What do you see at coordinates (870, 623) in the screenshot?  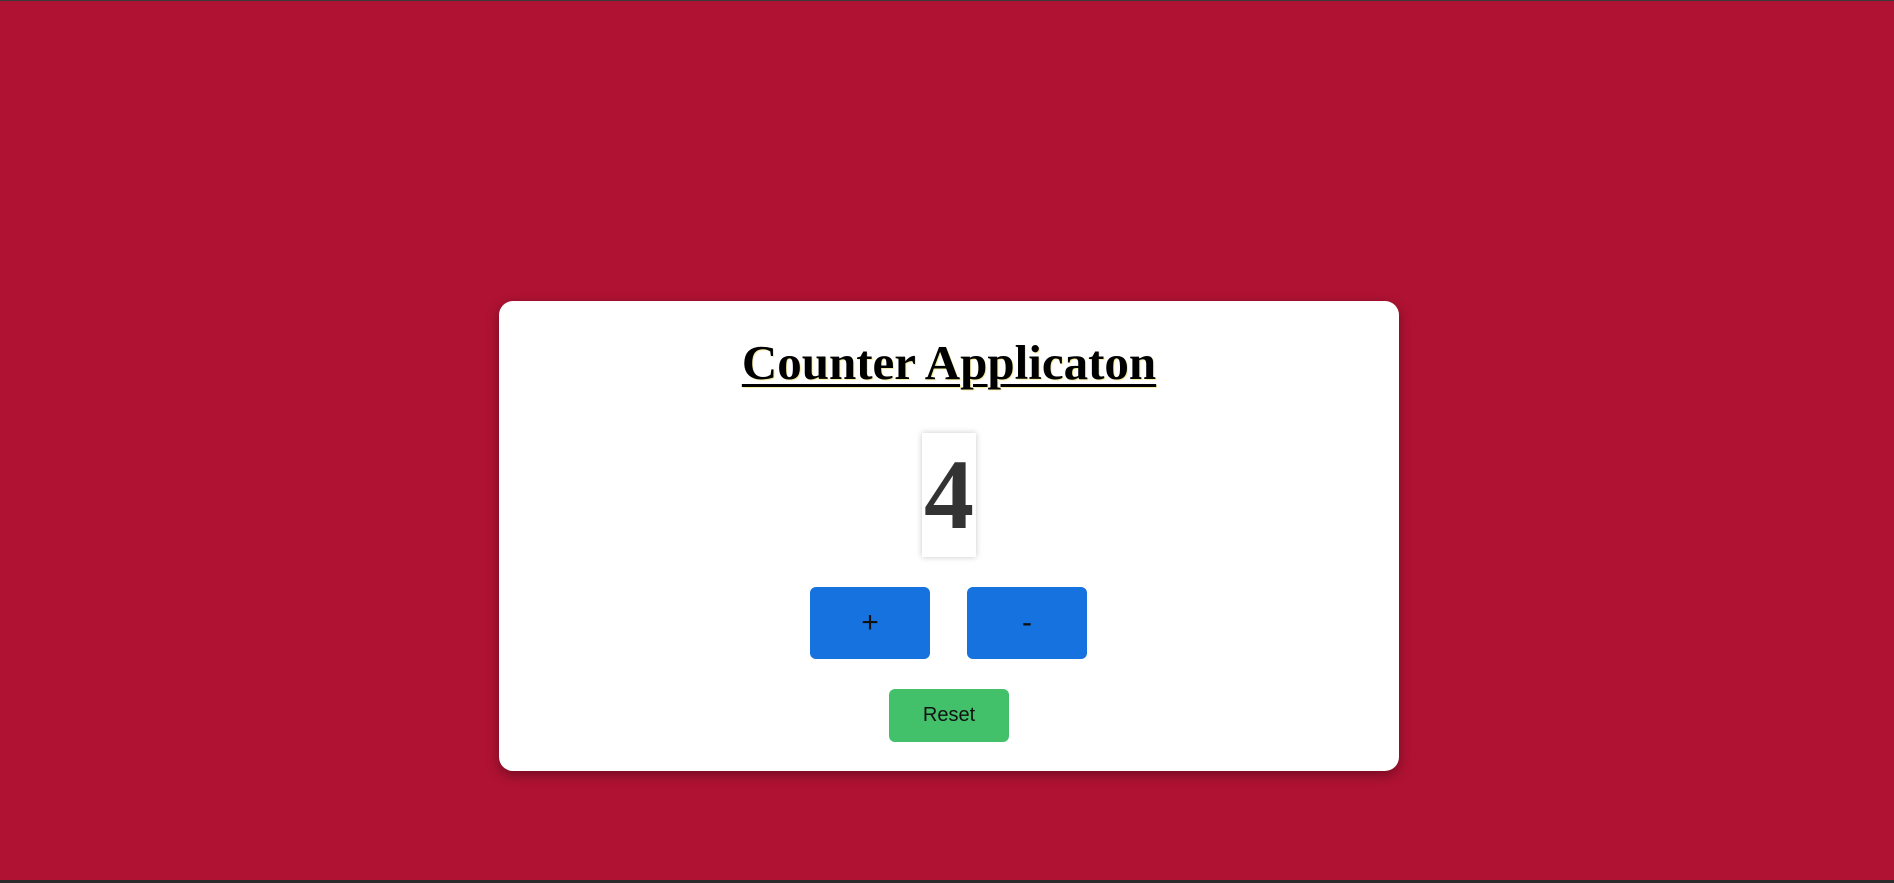 I see `increment-button: +` at bounding box center [870, 623].